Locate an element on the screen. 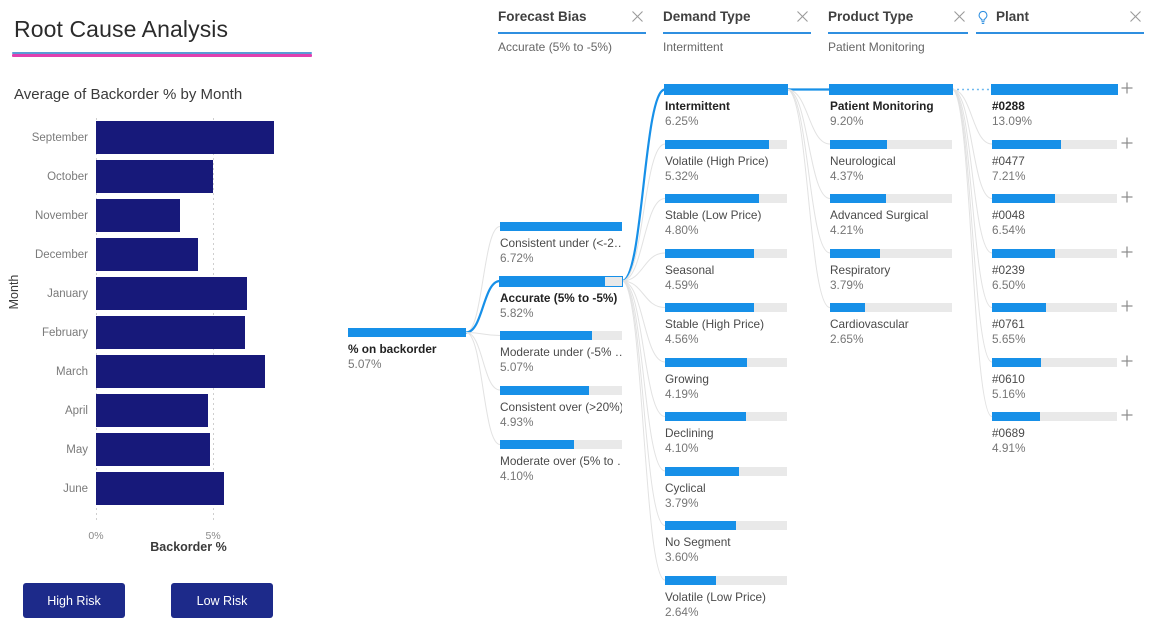 This screenshot has height=640, width=1150. filter-card-plant: Plant is located at coordinates (1060, 24).